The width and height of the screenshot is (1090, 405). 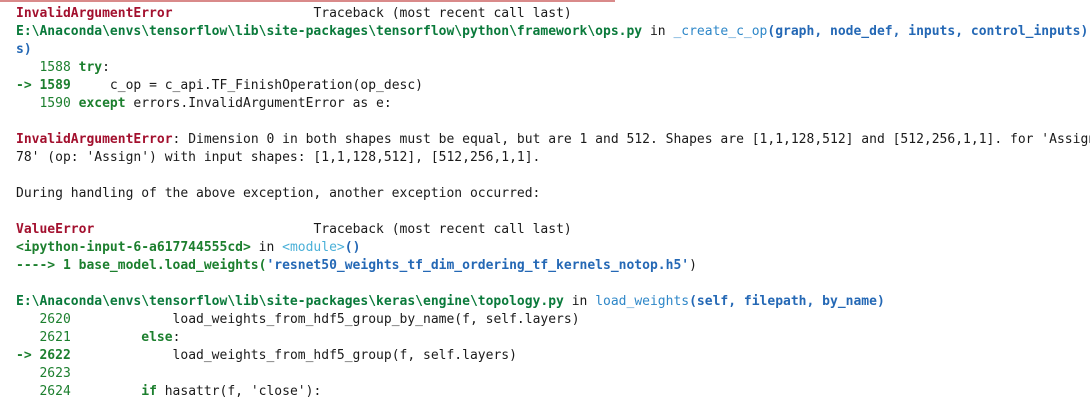 What do you see at coordinates (133, 247) in the screenshot?
I see `cell-reference: <ipython-input-6-a617744555cd>` at bounding box center [133, 247].